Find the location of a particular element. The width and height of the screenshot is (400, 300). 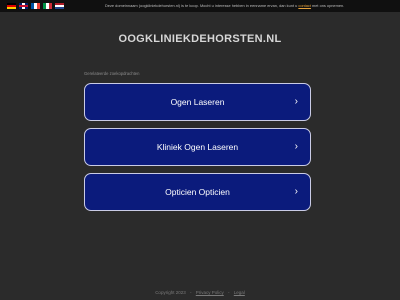

flag-french-icon is located at coordinates (35, 6).